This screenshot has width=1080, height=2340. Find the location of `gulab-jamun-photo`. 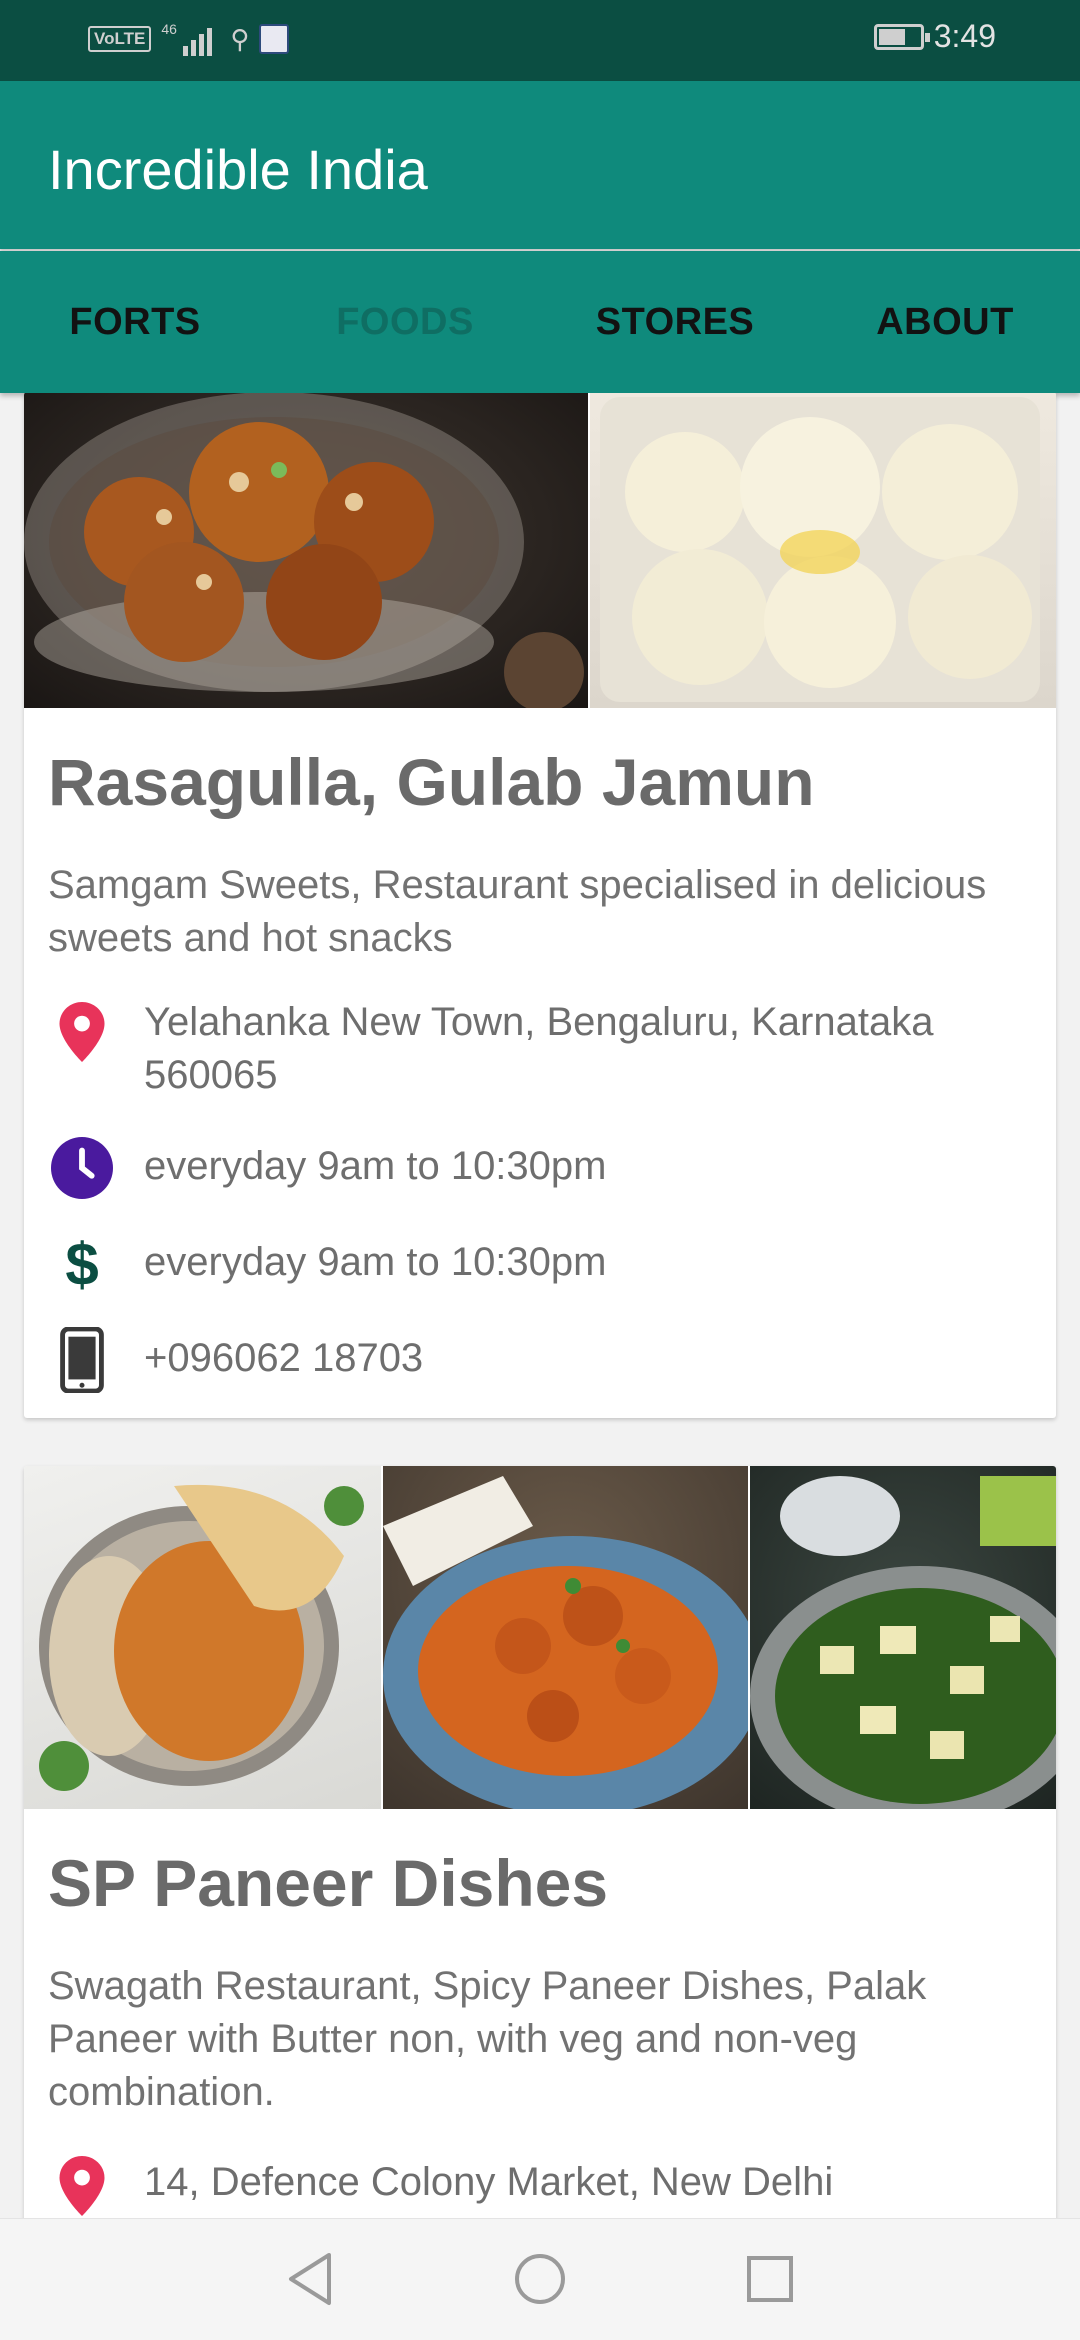

gulab-jamun-photo is located at coordinates (306, 550).